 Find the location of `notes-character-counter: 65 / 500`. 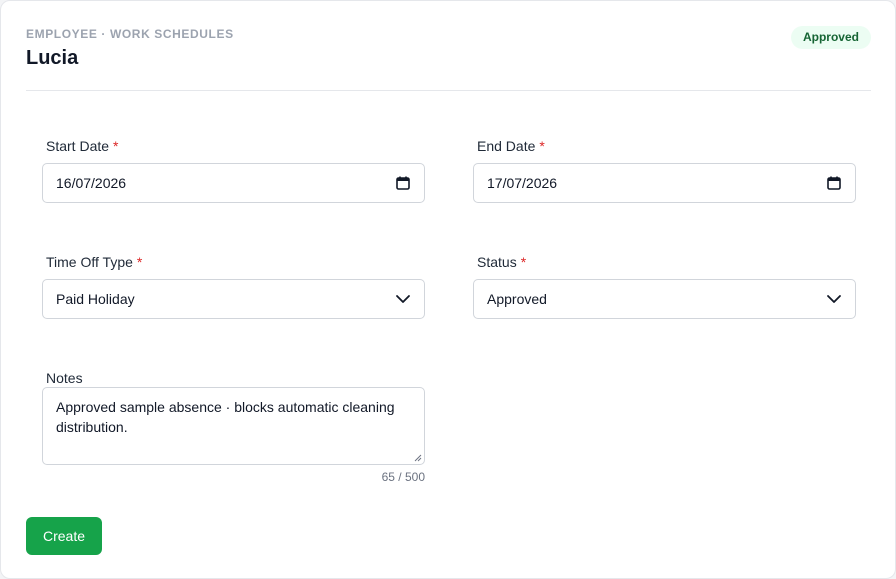

notes-character-counter: 65 / 500 is located at coordinates (403, 477).